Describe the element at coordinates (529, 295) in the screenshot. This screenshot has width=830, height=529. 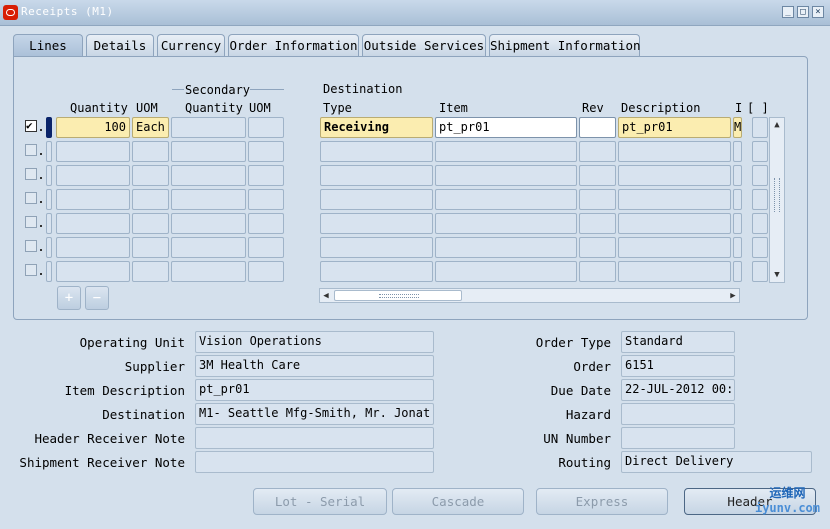
I see `horizontal-scrollbar: ◀ ▶` at that location.